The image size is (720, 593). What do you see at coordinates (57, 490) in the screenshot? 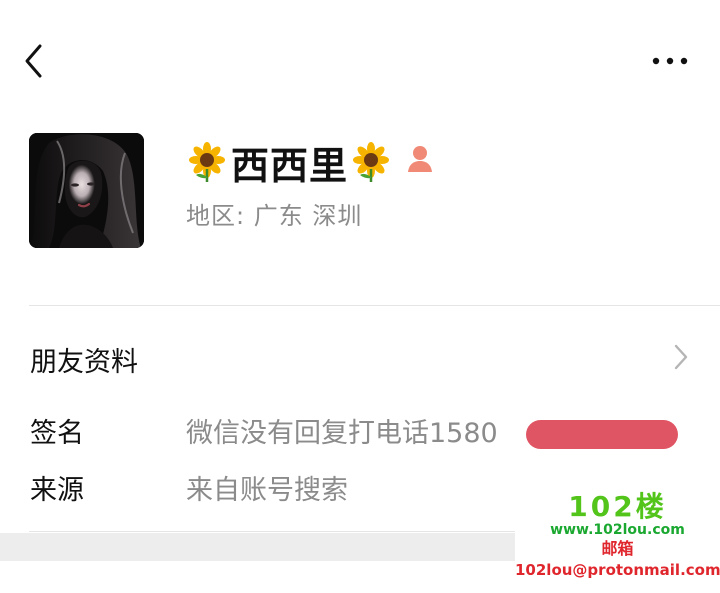
I see `source-label: 来源` at bounding box center [57, 490].